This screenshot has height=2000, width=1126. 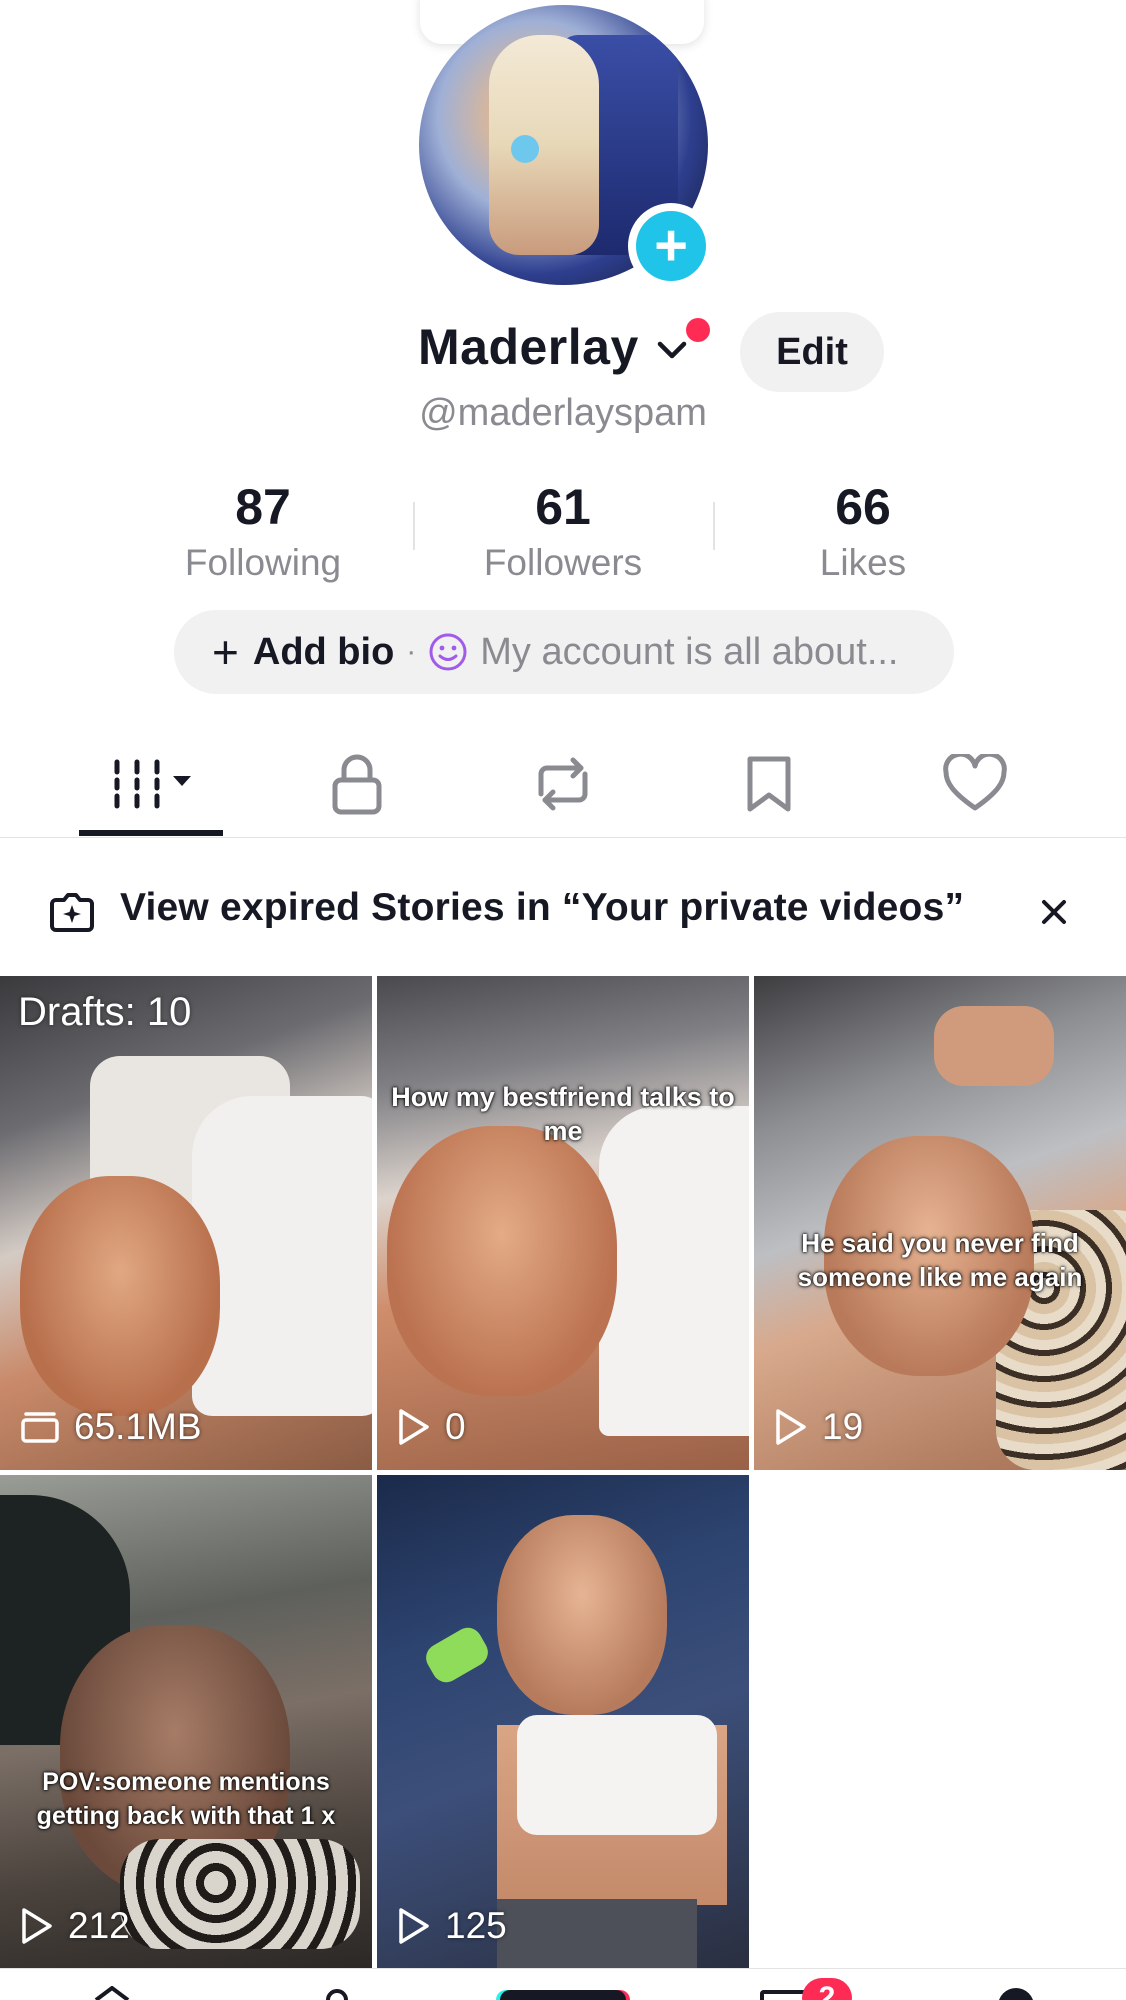 What do you see at coordinates (151, 833) in the screenshot?
I see `active-tab-indicator` at bounding box center [151, 833].